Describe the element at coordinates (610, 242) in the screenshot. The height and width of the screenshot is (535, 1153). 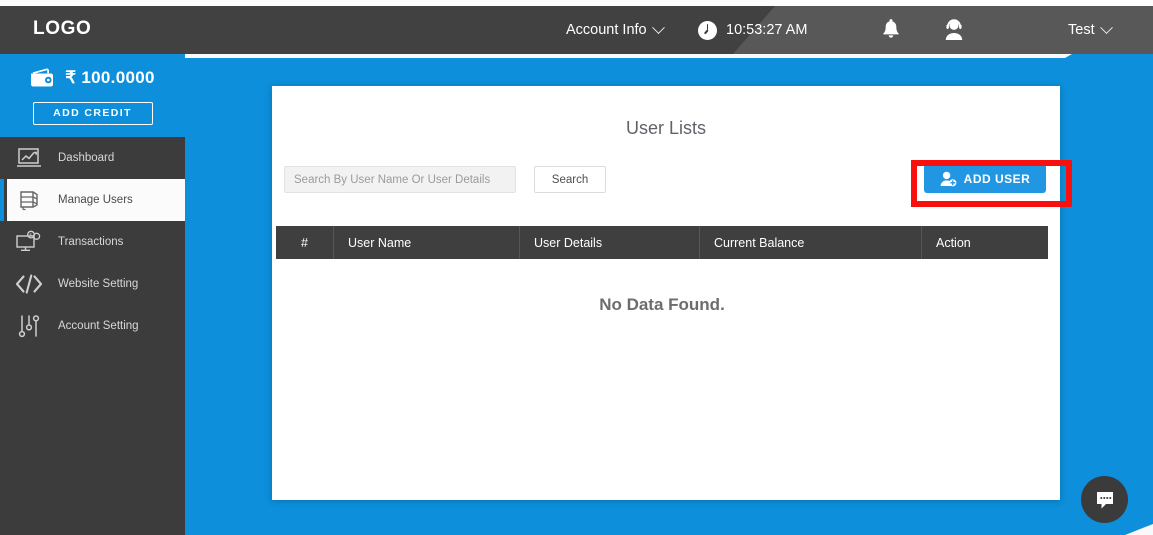
I see `column-header-user-details: User Details` at that location.